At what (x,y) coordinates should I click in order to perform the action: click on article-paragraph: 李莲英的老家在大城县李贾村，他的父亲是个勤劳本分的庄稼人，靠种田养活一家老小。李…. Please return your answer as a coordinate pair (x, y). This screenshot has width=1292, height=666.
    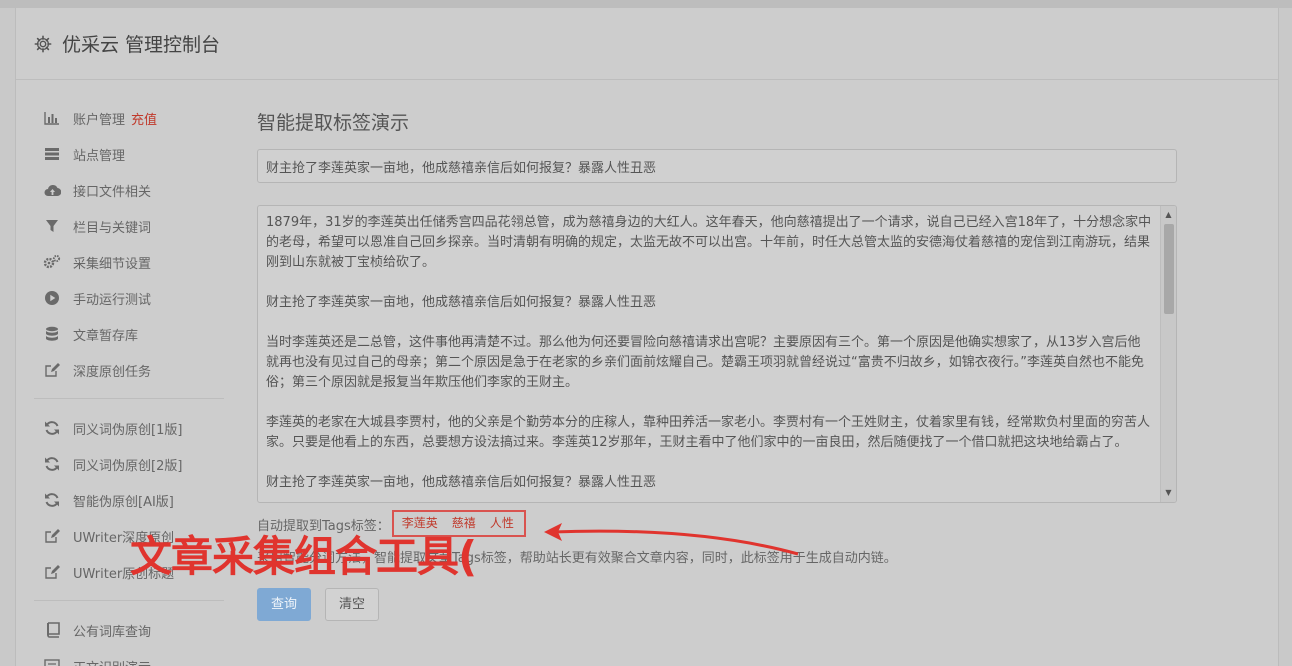
    Looking at the image, I should click on (708, 432).